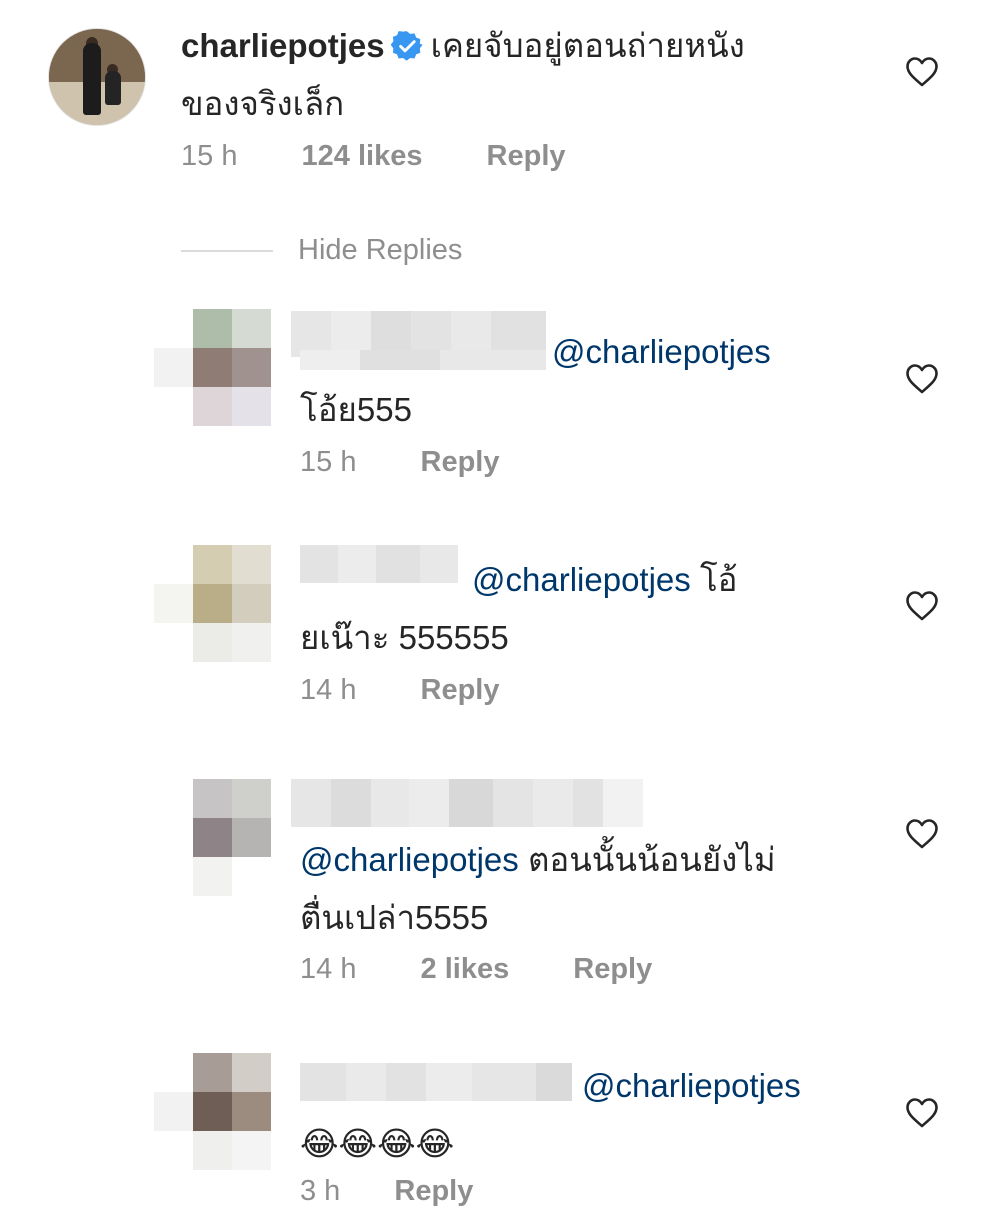 The image size is (1000, 1232). Describe the element at coordinates (263, 103) in the screenshot. I see `main-comment-line-2: ของจริงเล็ก` at that location.